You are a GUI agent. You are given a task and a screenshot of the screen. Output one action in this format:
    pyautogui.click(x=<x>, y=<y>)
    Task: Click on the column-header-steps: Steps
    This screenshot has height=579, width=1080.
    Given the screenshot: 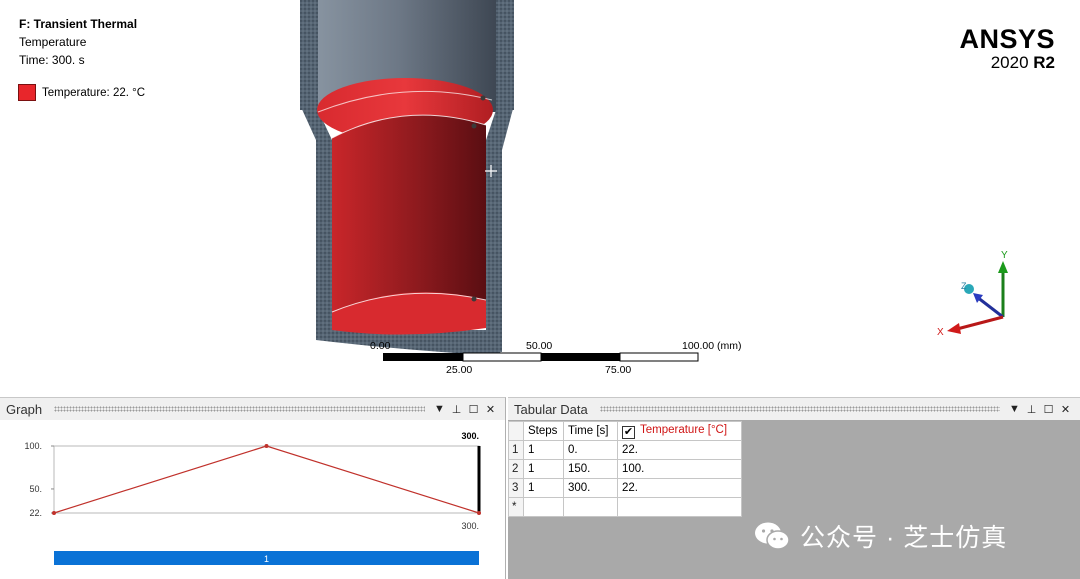 What is the action you would take?
    pyautogui.click(x=543, y=431)
    